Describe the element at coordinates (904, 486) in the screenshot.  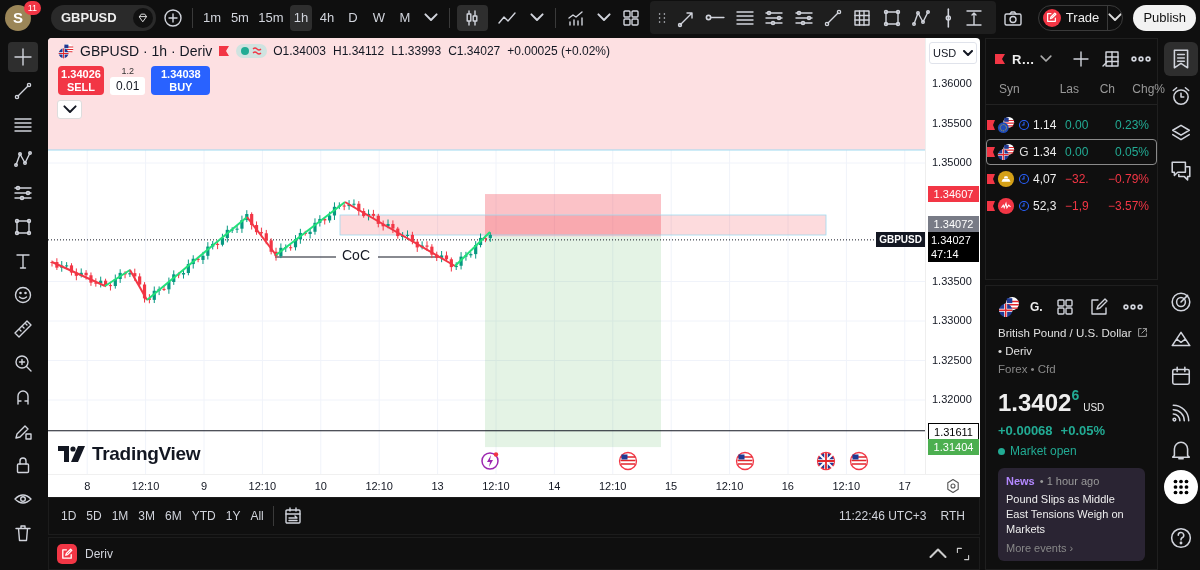
I see `time-label: 17` at that location.